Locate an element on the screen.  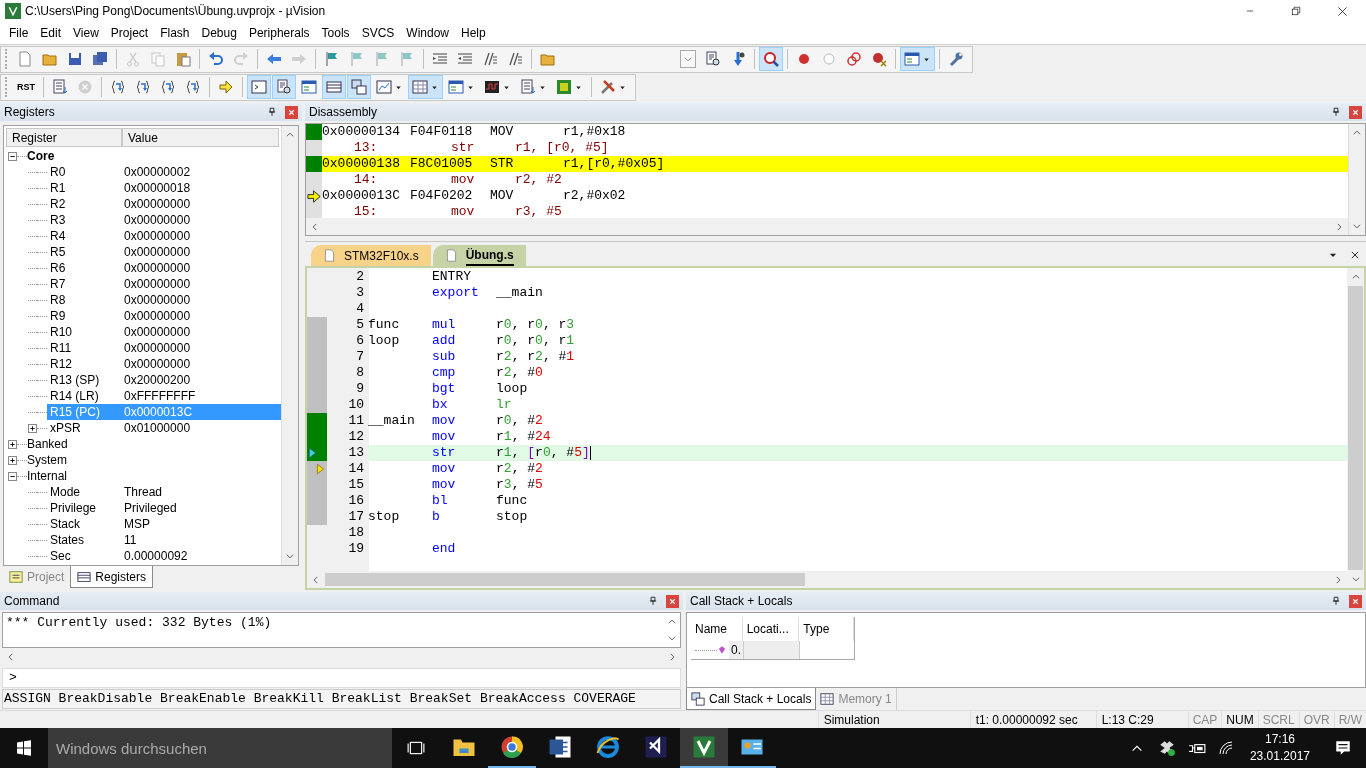
group-name: Internal is located at coordinates (47, 476).